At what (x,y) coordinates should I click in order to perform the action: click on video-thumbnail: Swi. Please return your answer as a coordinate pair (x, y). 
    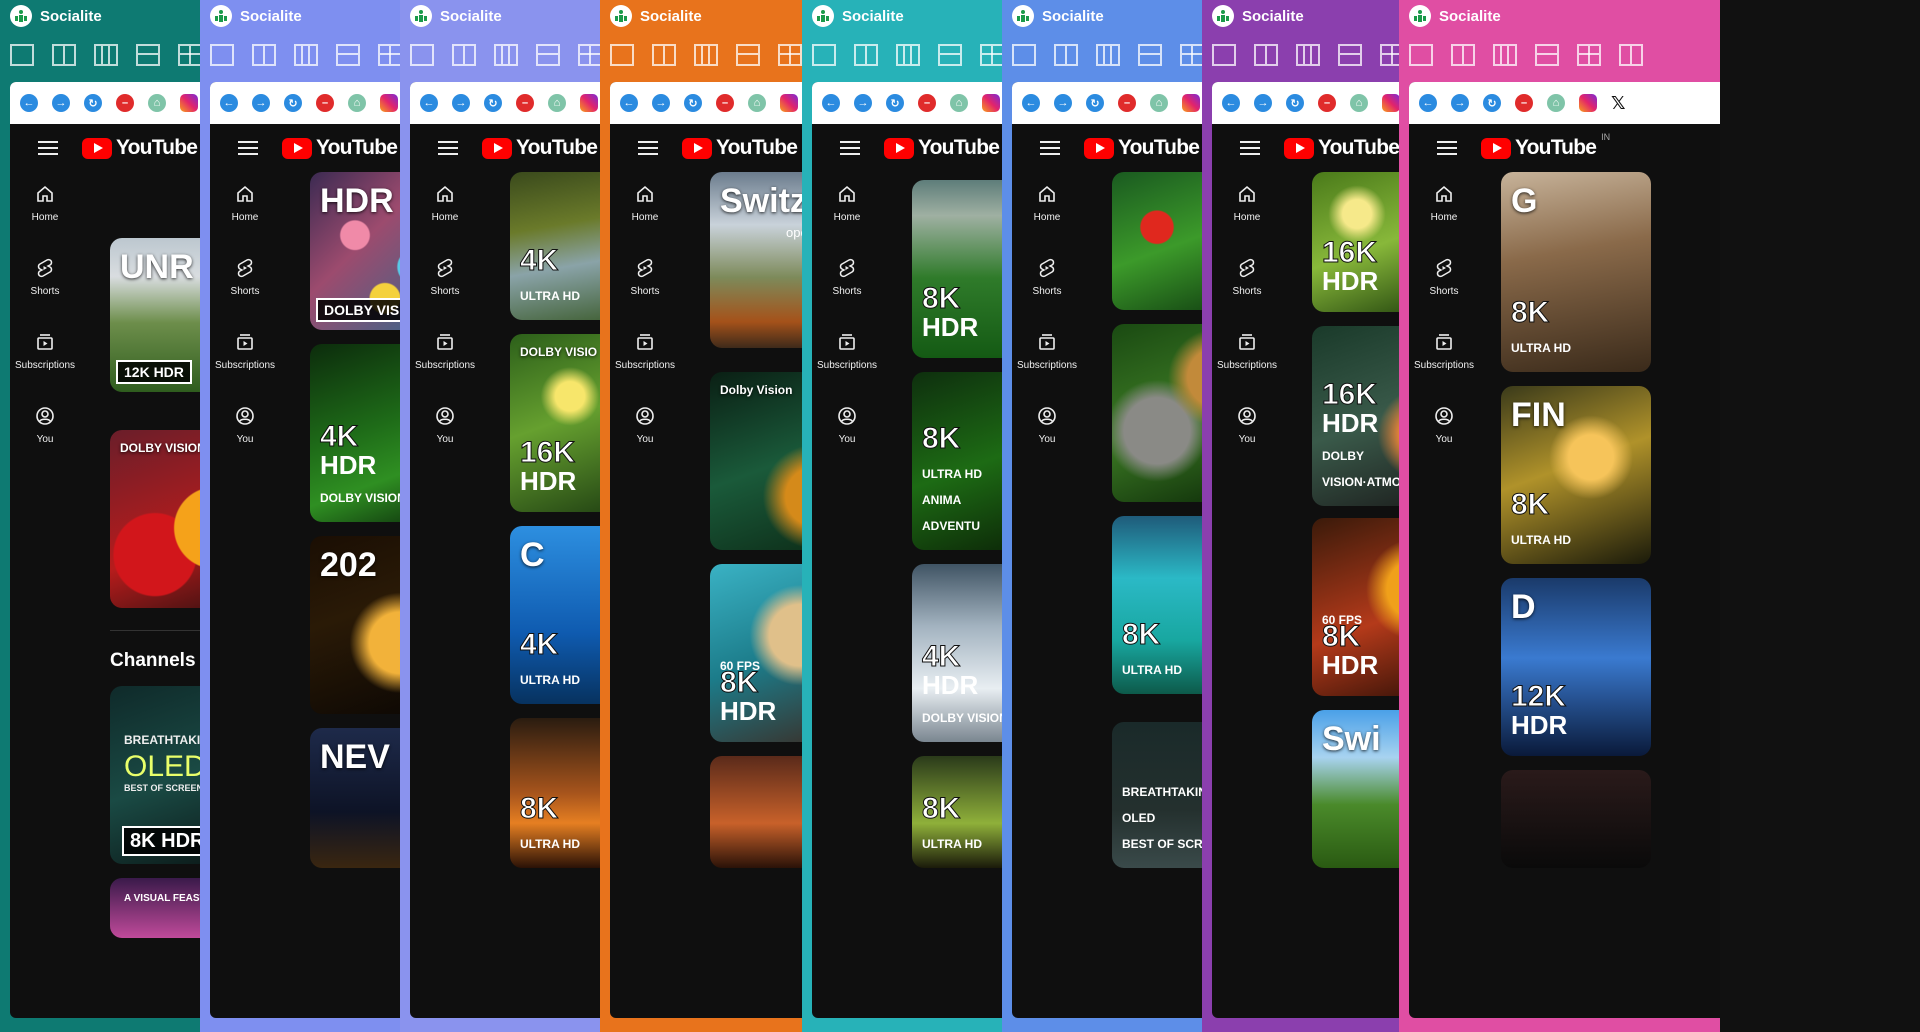
    Looking at the image, I should click on (1355, 789).